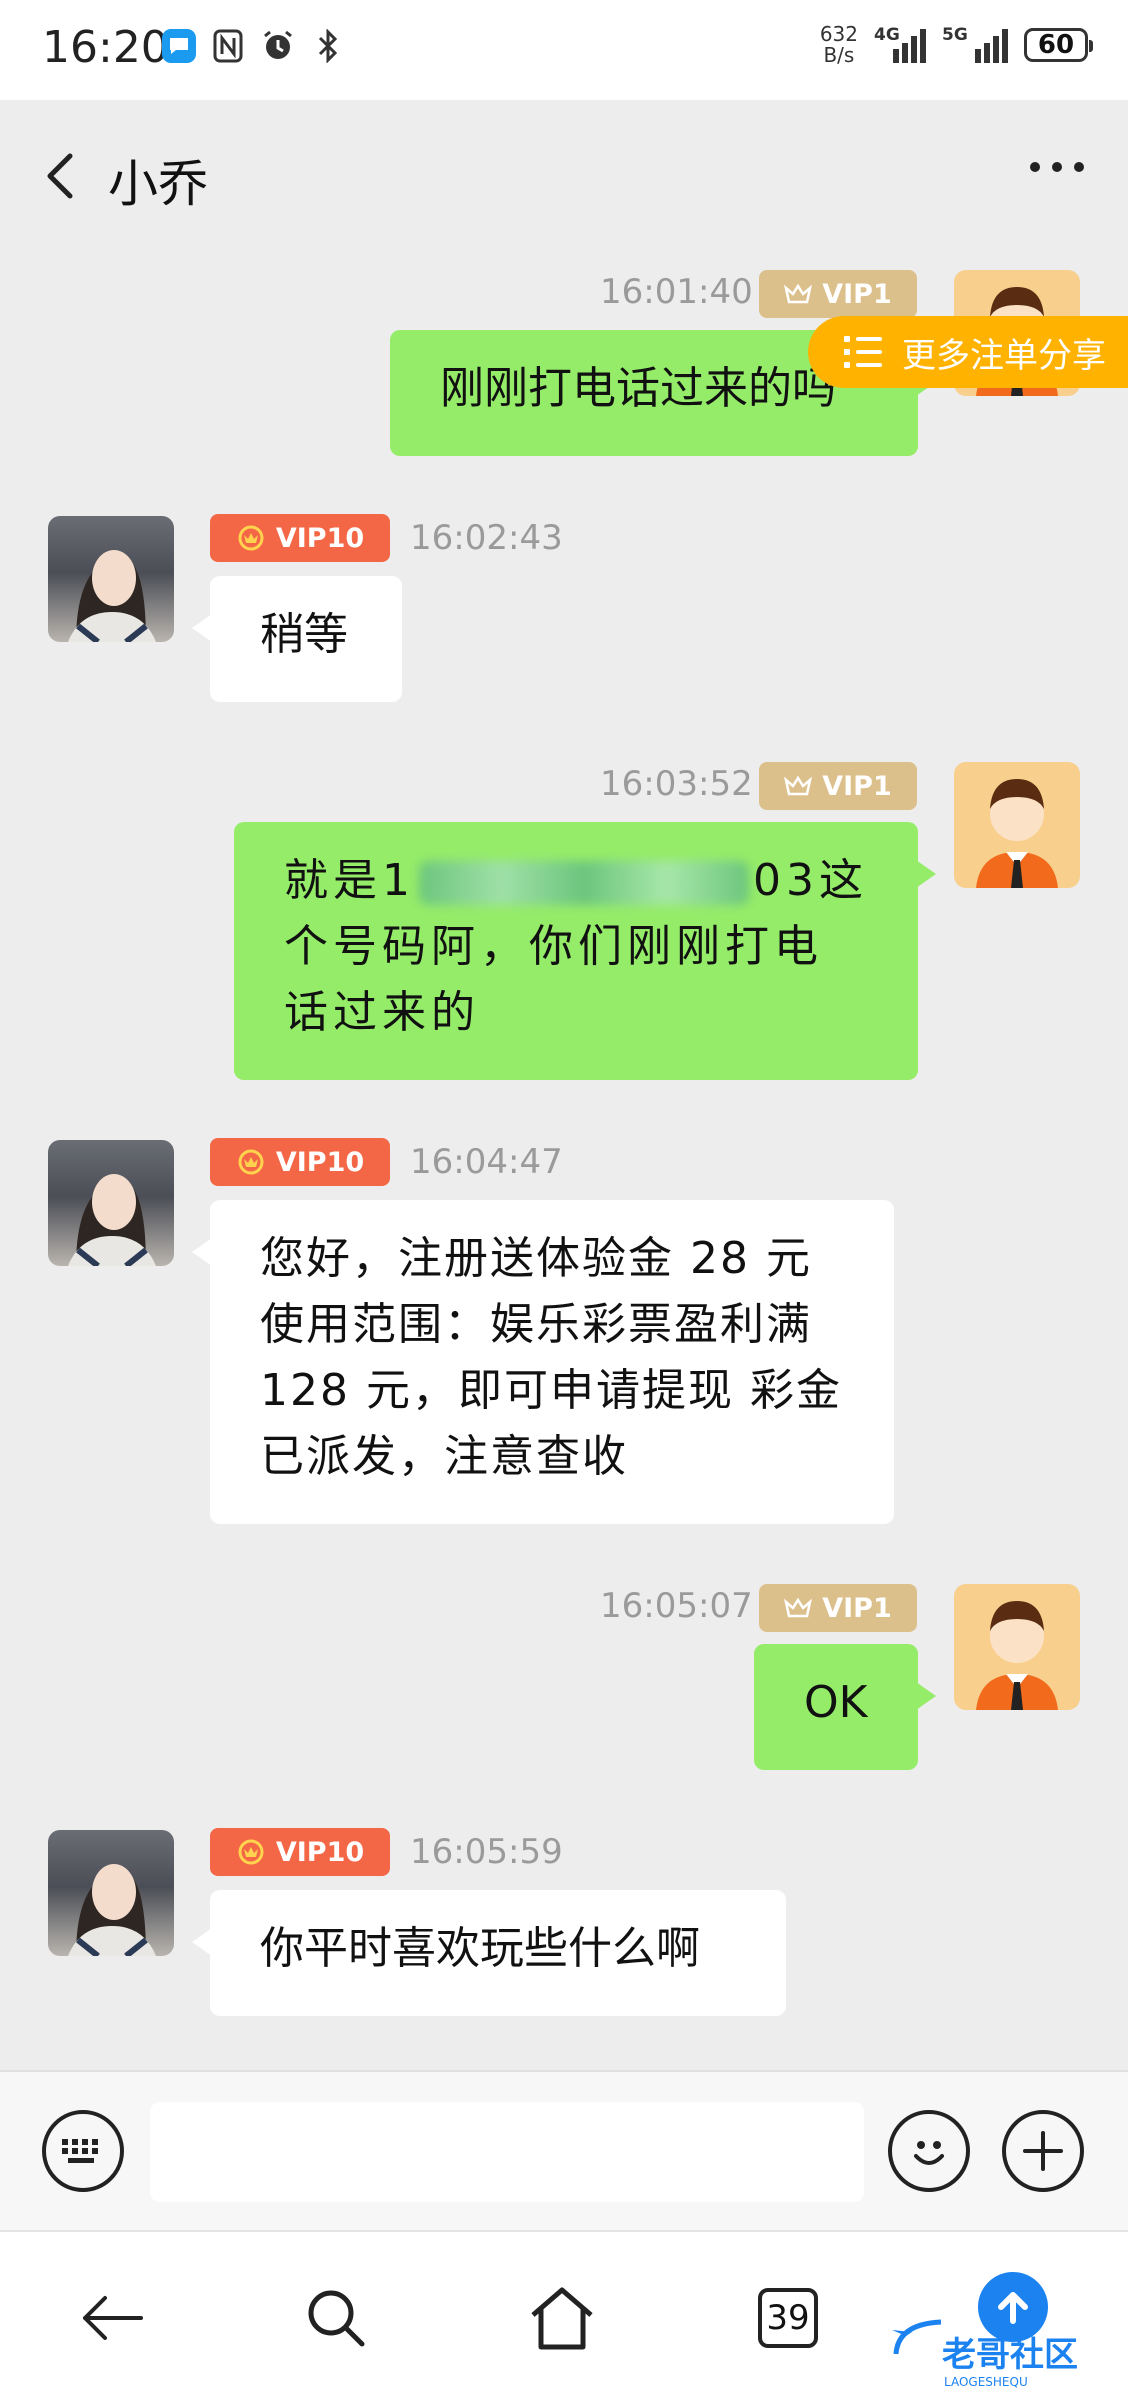  What do you see at coordinates (328, 46) in the screenshot?
I see `bluetooth-icon` at bounding box center [328, 46].